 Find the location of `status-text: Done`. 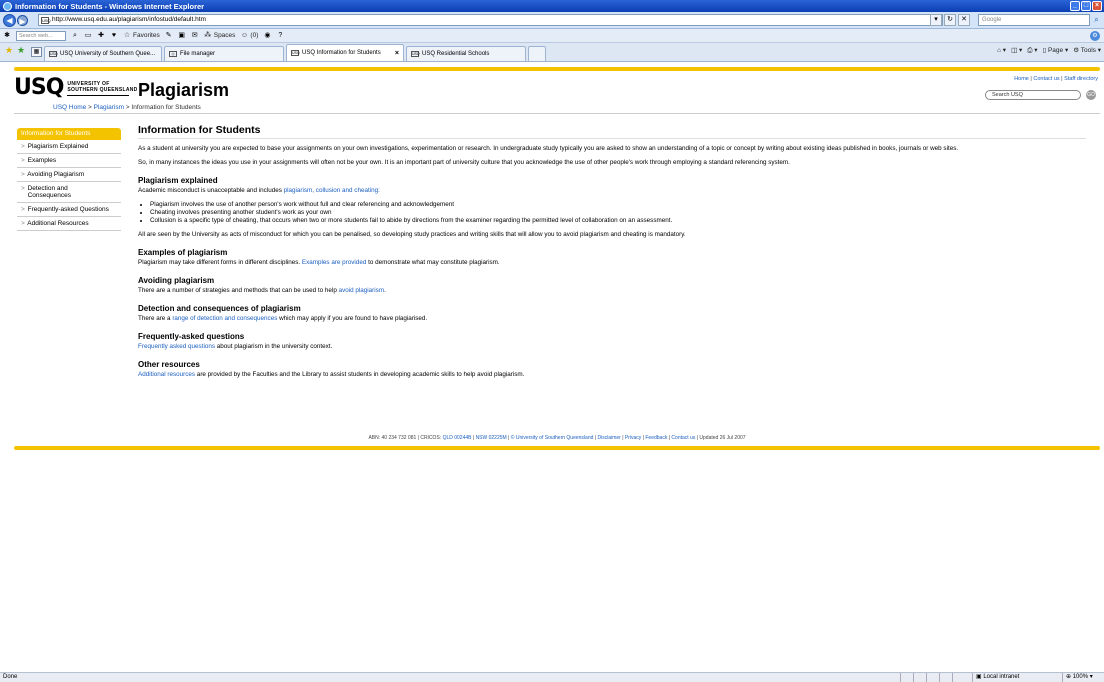

status-text: Done is located at coordinates (10, 677).